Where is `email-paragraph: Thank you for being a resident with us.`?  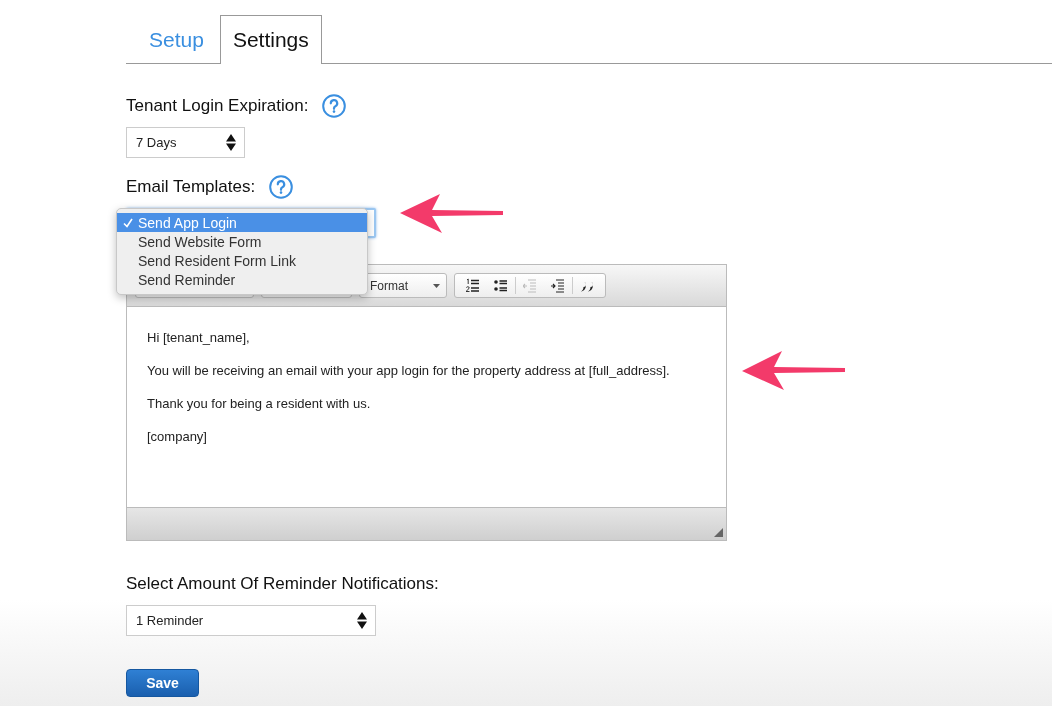 email-paragraph: Thank you for being a resident with us. is located at coordinates (259, 404).